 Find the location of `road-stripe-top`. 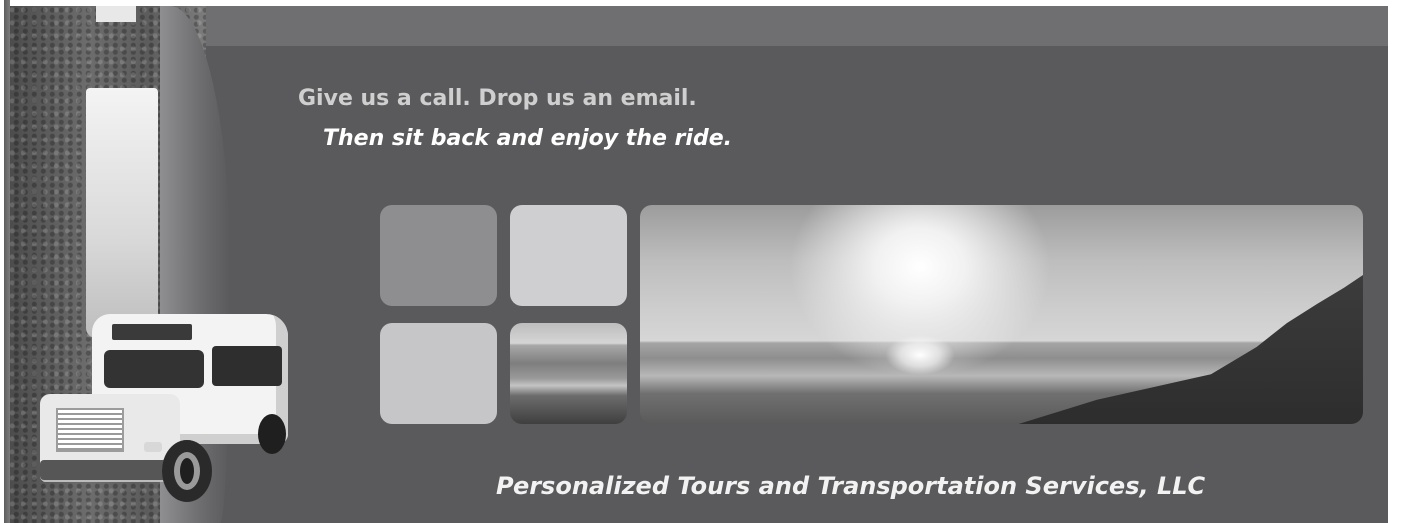

road-stripe-top is located at coordinates (116, 14).